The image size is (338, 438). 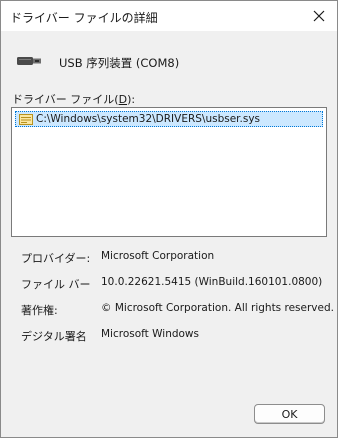 What do you see at coordinates (65, 99) in the screenshot?
I see `driver-files-label-prefix: ドライバー ファイル(` at bounding box center [65, 99].